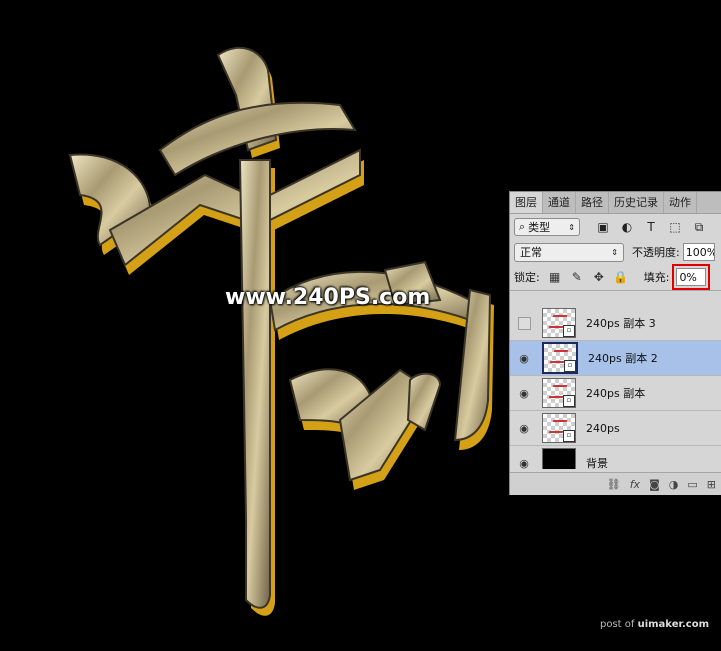 Image resolution: width=721 pixels, height=651 pixels. I want to click on credit-prefix: post of, so click(619, 624).